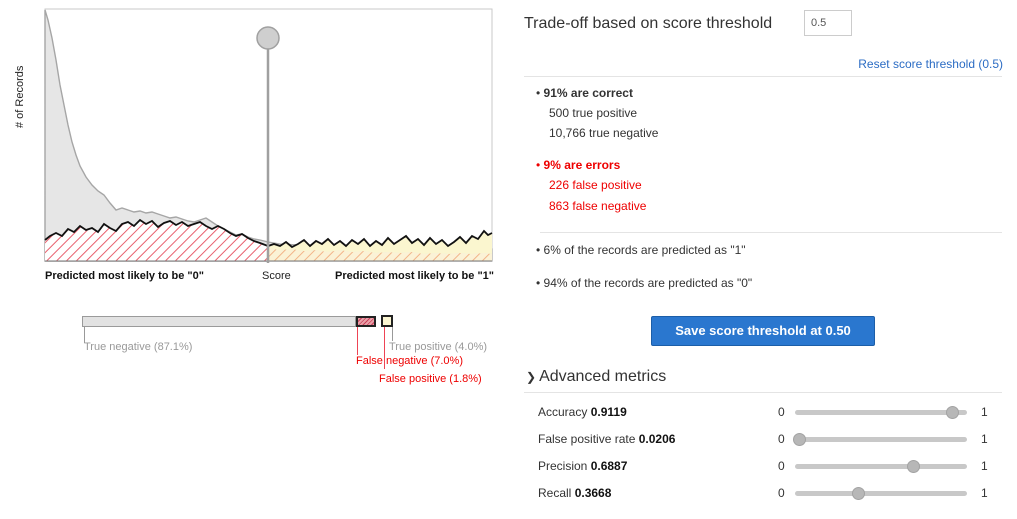 The image size is (1017, 519). What do you see at coordinates (582, 165) in the screenshot?
I see `errors-title: 9% are errors` at bounding box center [582, 165].